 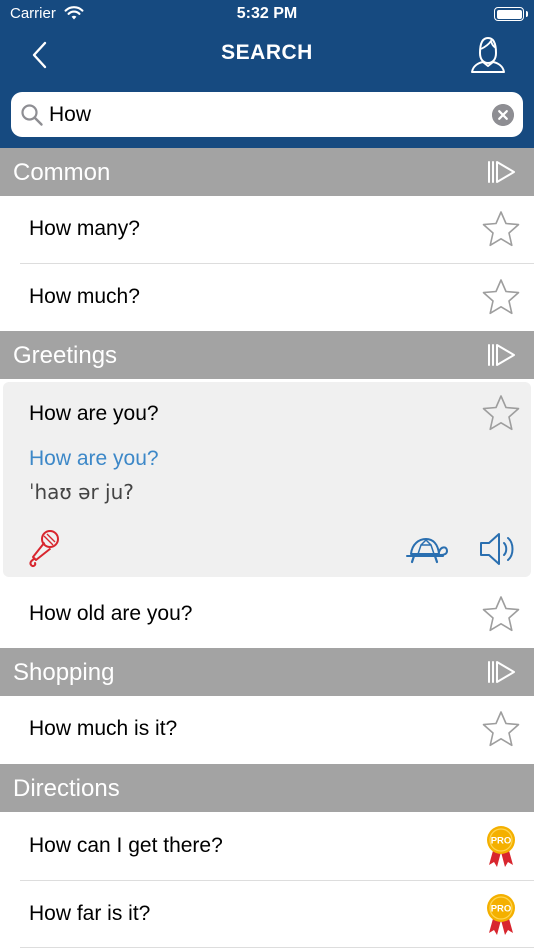 What do you see at coordinates (65, 355) in the screenshot?
I see `section-title: Greetings` at bounding box center [65, 355].